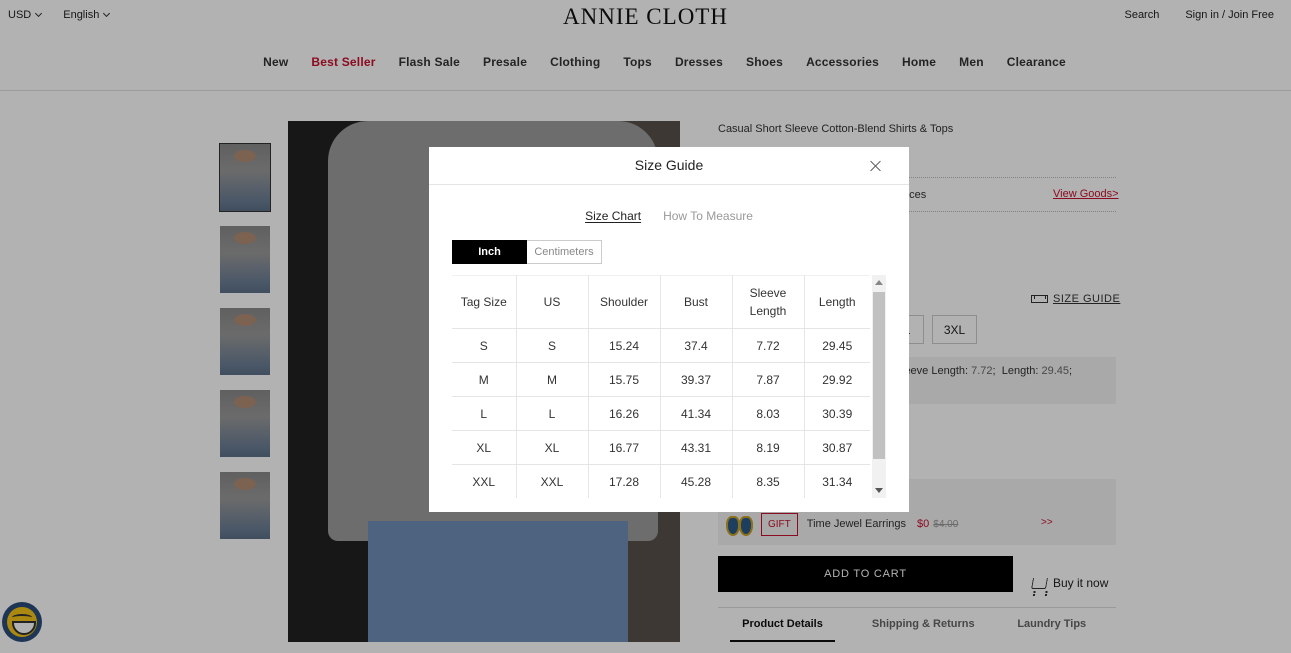  What do you see at coordinates (837, 345) in the screenshot?
I see `table-cell: 29.45` at bounding box center [837, 345].